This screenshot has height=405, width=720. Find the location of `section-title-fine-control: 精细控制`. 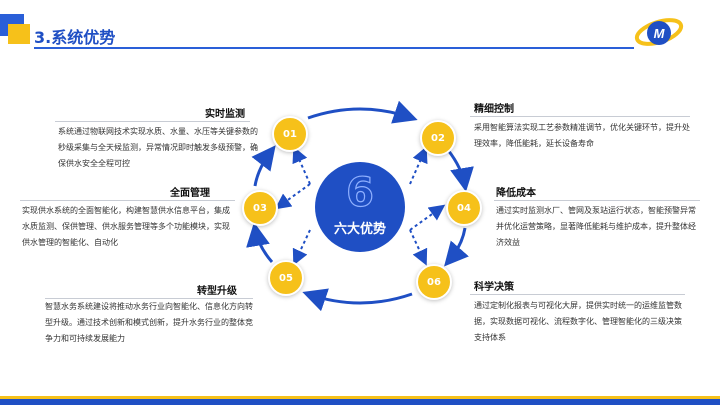

section-title-fine-control: 精细控制 is located at coordinates (494, 109).